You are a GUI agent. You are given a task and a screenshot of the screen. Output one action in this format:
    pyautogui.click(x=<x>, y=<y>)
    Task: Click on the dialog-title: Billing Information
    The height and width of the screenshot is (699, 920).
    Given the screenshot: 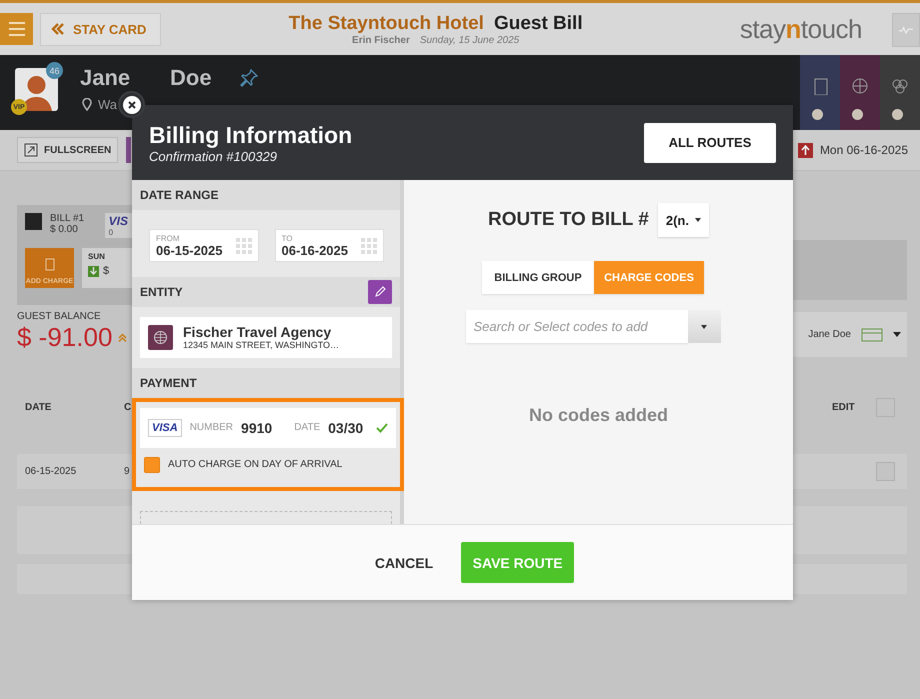 What is the action you would take?
    pyautogui.click(x=250, y=135)
    